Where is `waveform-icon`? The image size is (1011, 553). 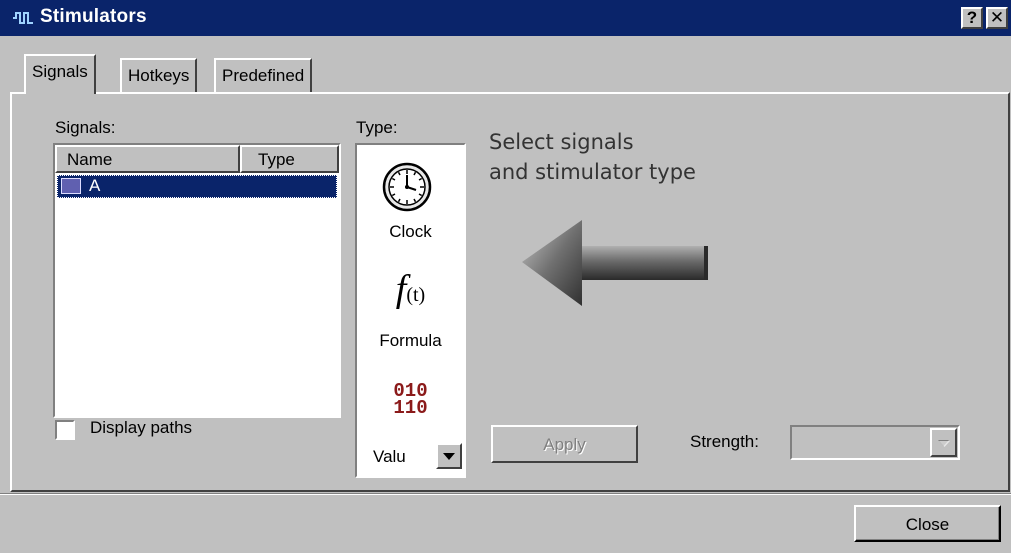 waveform-icon is located at coordinates (23, 18).